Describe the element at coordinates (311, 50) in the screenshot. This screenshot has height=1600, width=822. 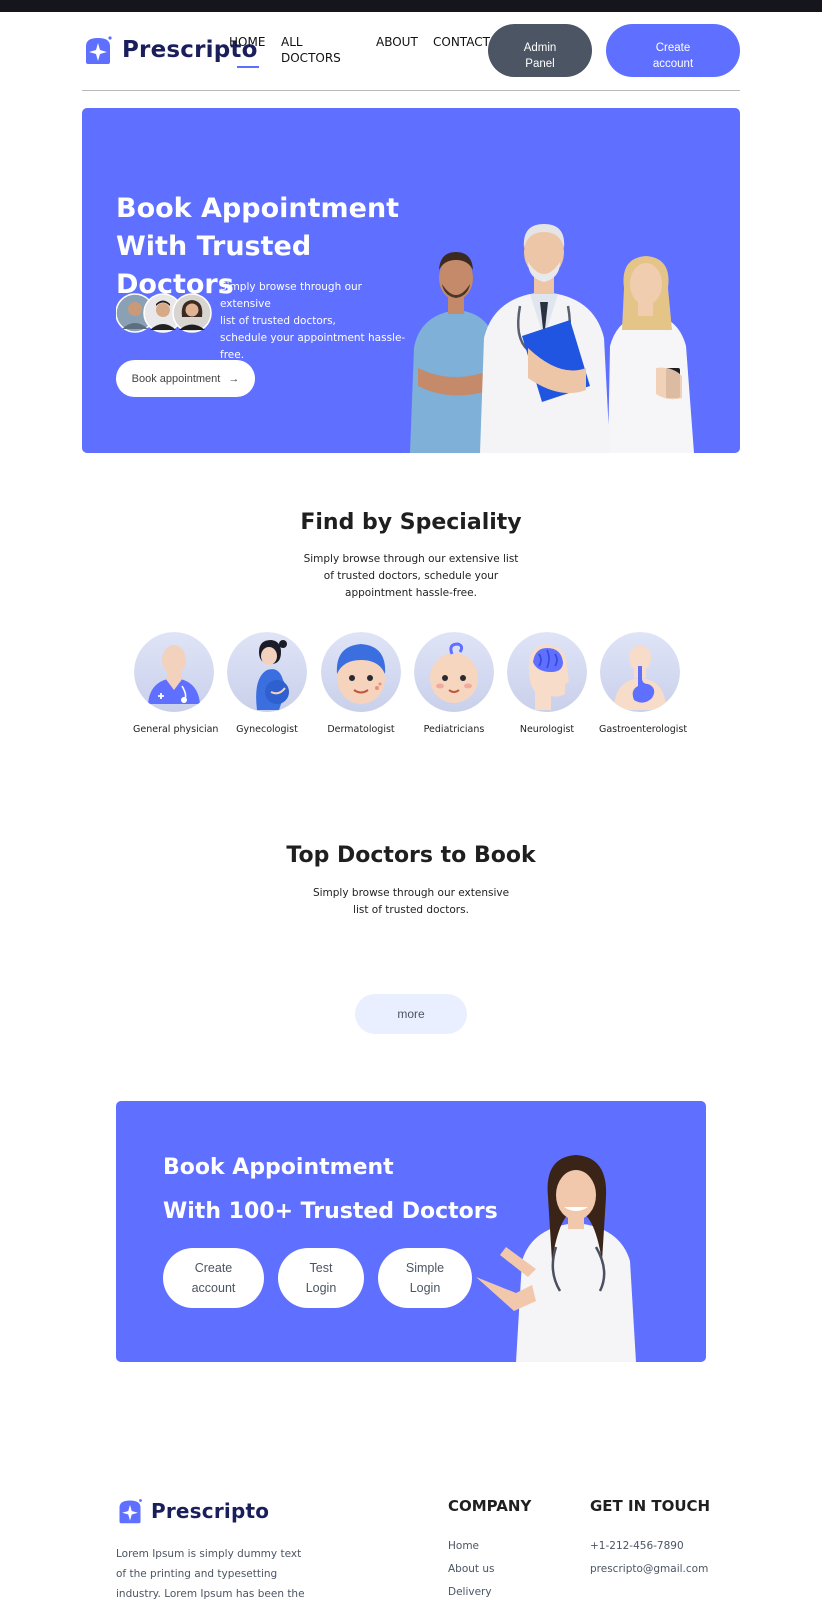
I see `nav-all-doctors: ALL DOCTORS` at that location.